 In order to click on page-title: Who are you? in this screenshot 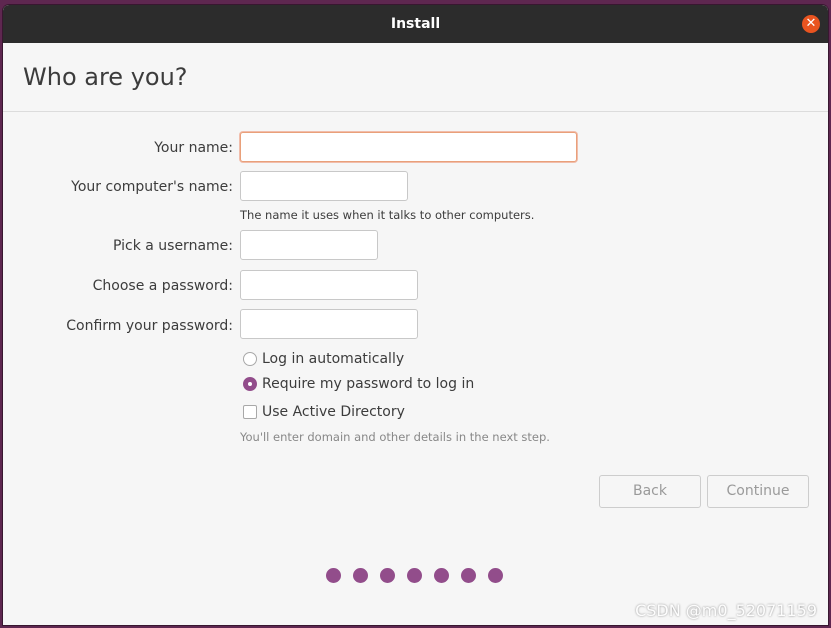, I will do `click(105, 77)`.